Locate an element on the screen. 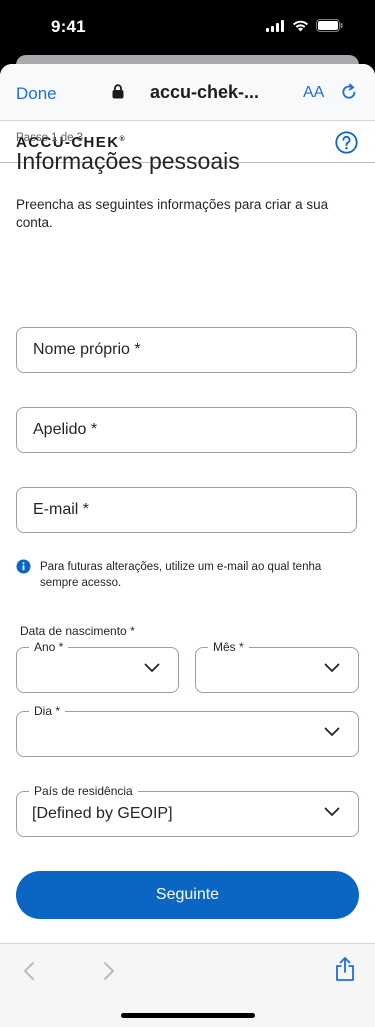 The width and height of the screenshot is (375, 1027). done-button: Done is located at coordinates (36, 94).